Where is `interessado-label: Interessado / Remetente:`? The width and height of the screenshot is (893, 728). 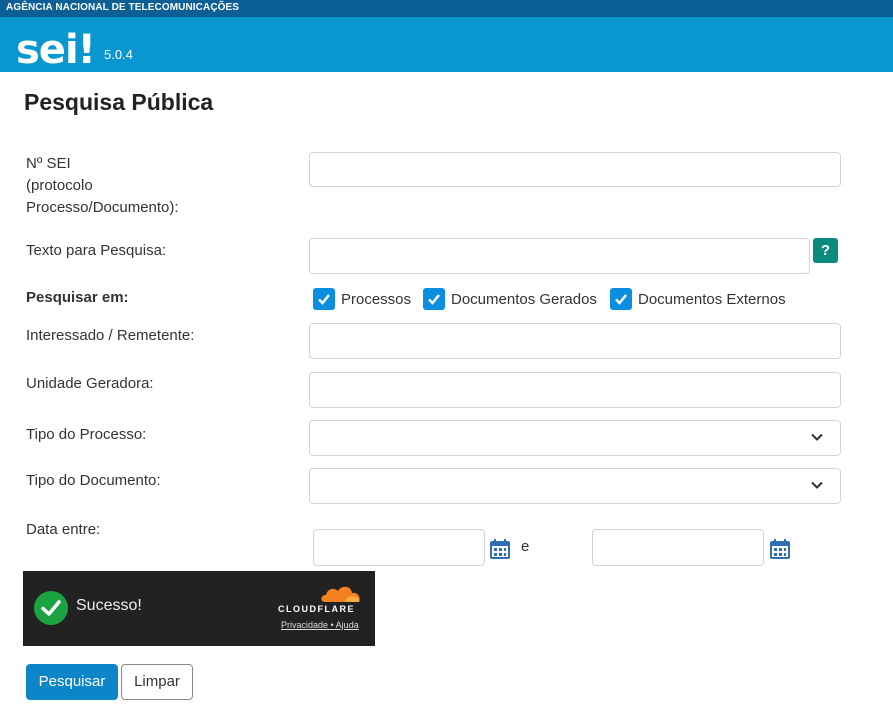
interessado-label: Interessado / Remetente: is located at coordinates (110, 335).